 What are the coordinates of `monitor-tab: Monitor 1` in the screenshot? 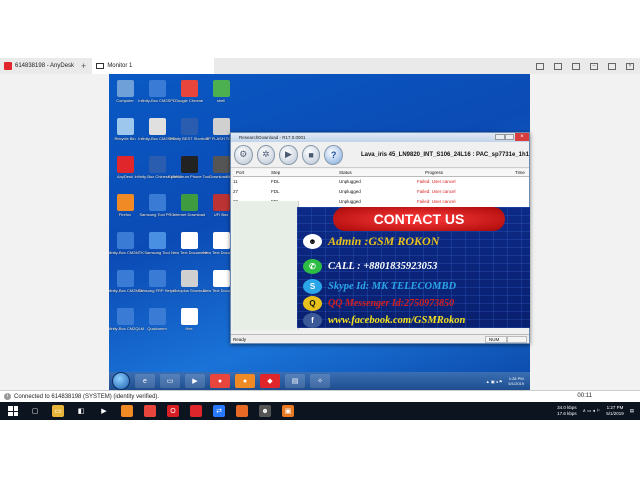 It's located at (153, 66).